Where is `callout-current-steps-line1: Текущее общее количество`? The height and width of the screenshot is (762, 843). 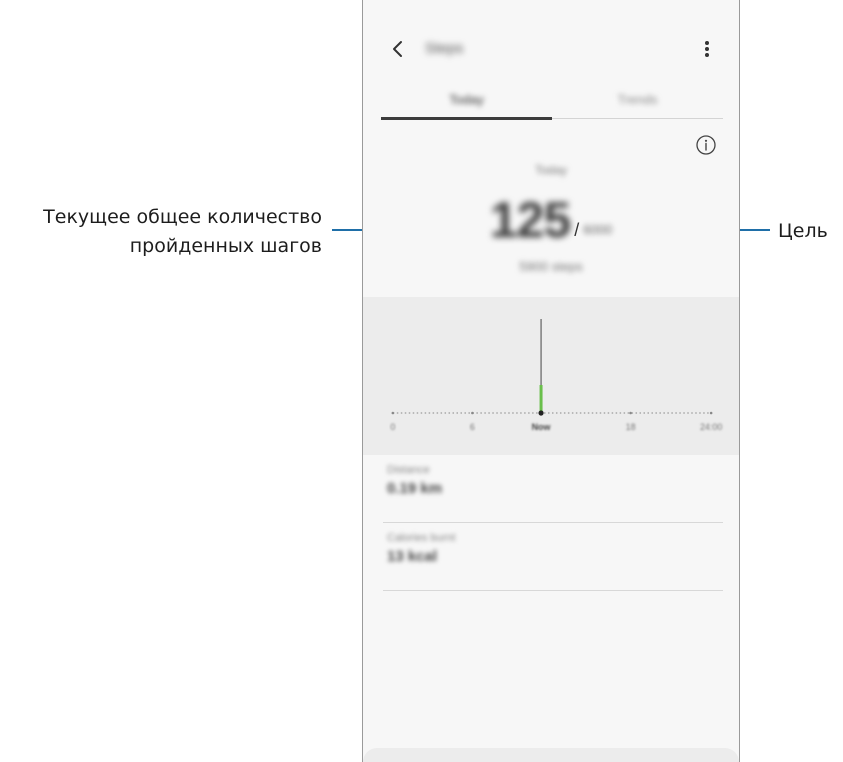
callout-current-steps-line1: Текущее общее количество is located at coordinates (182, 217).